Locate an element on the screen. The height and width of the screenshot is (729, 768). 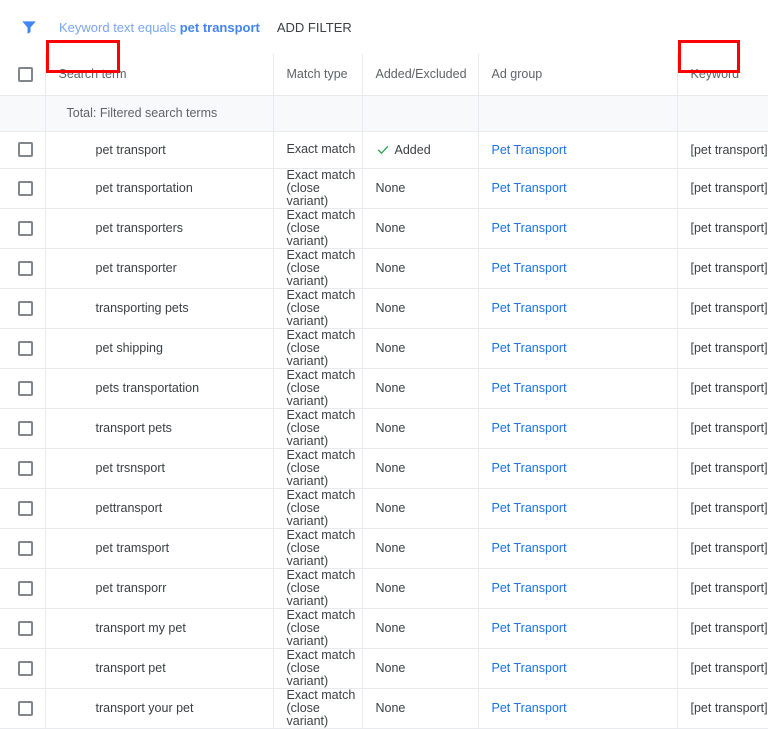
add-filter-button: ADD FILTER is located at coordinates (314, 27).